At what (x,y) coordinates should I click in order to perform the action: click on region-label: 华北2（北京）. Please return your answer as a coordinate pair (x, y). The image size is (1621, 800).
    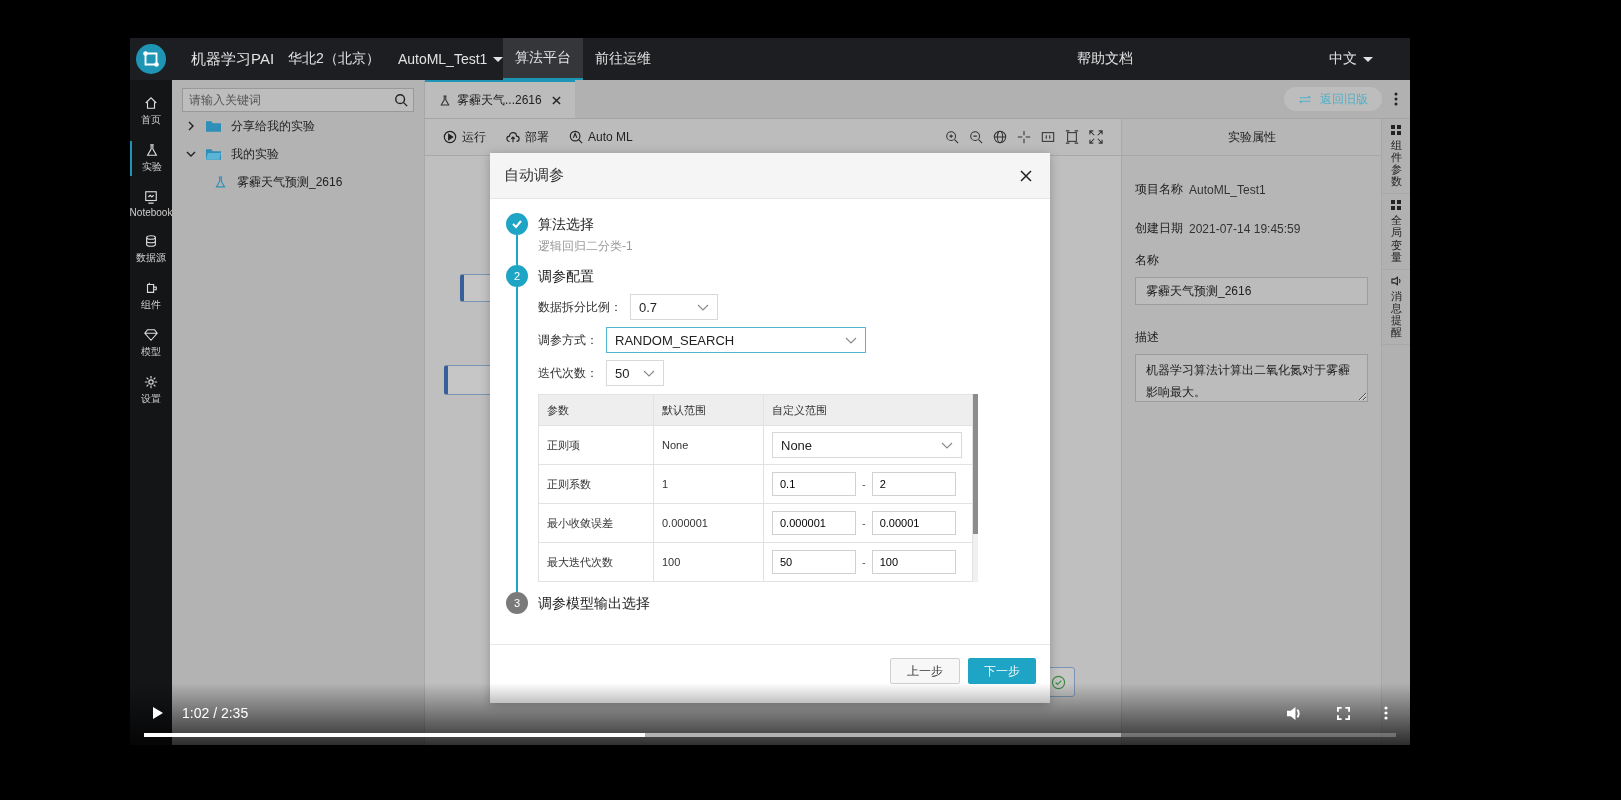
    Looking at the image, I should click on (334, 59).